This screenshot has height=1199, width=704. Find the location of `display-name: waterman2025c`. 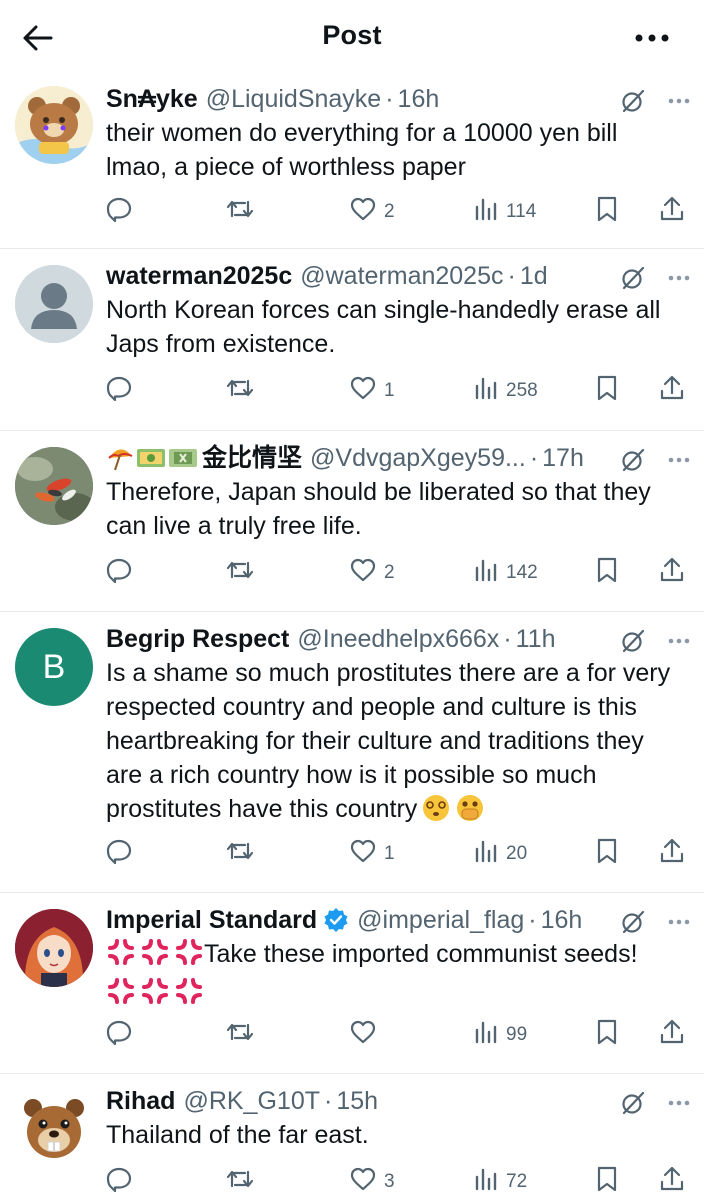

display-name: waterman2025c is located at coordinates (199, 276).